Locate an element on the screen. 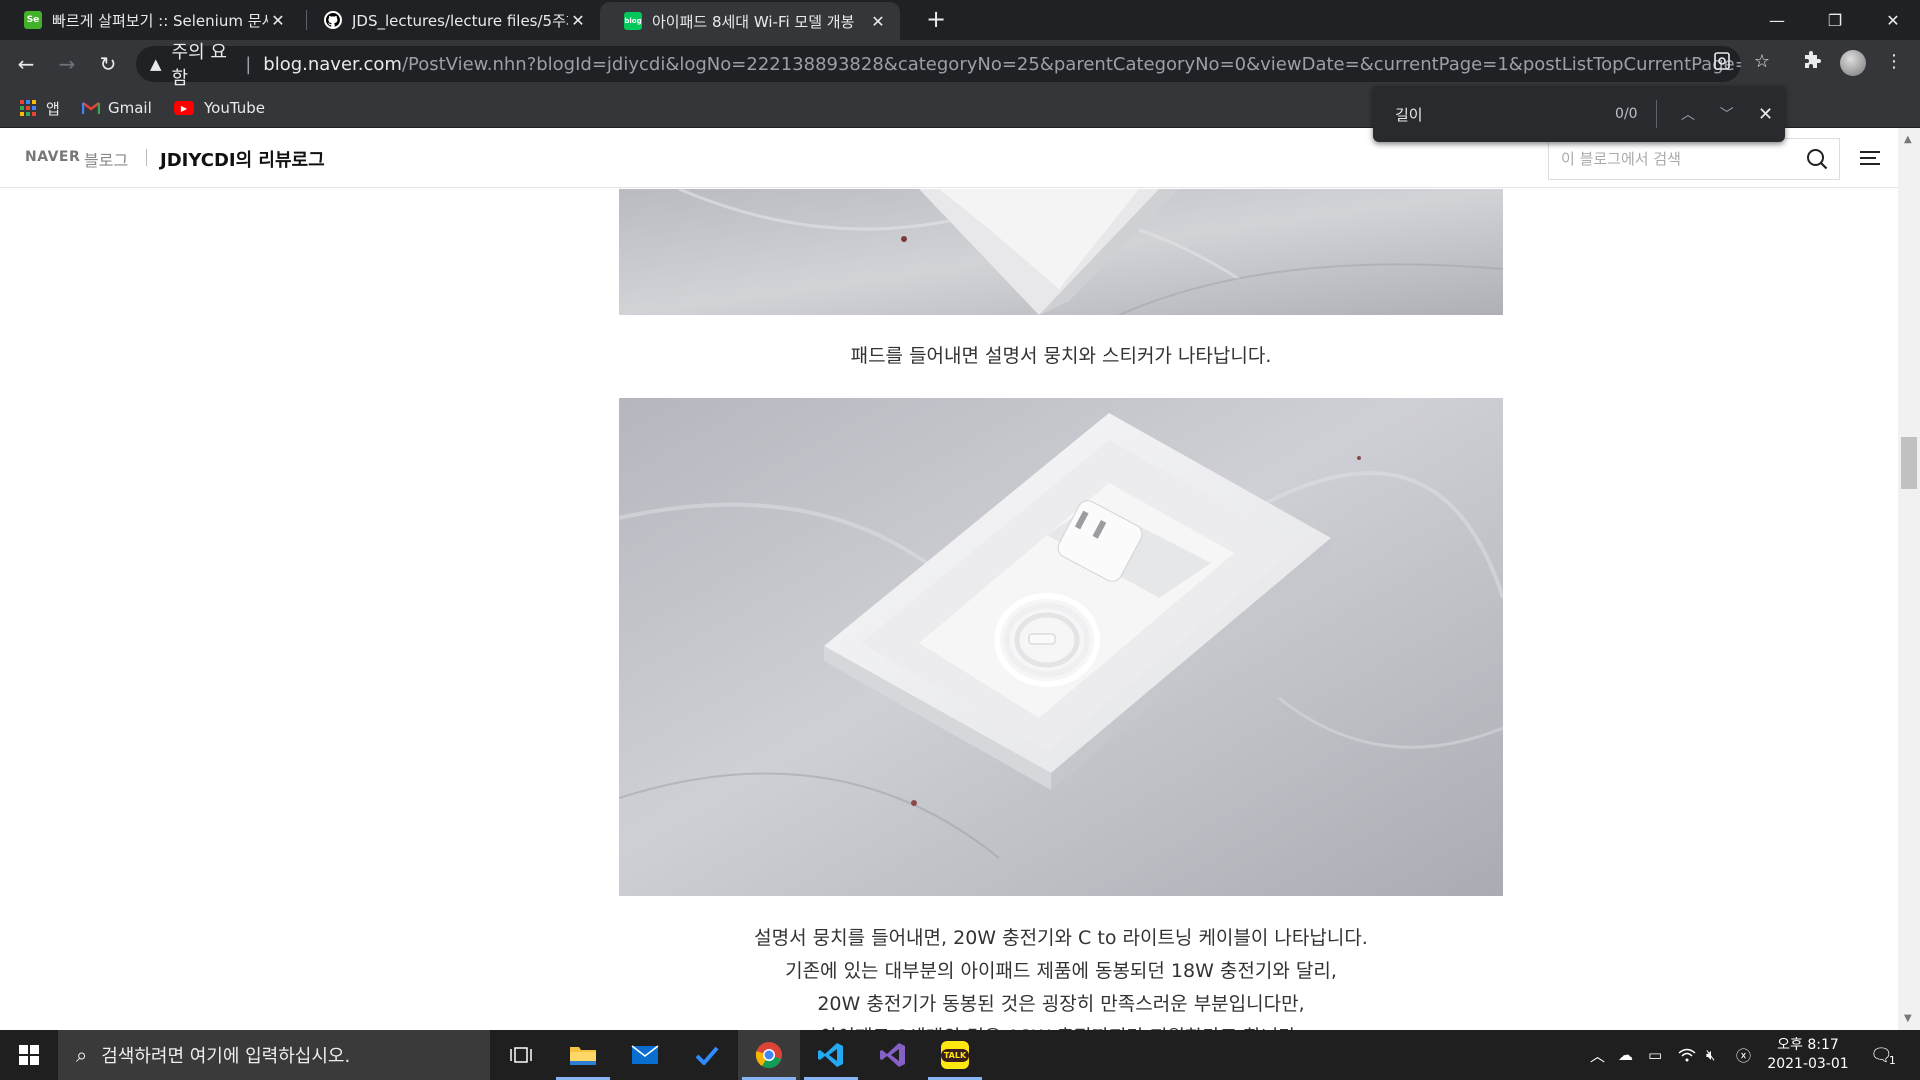 The height and width of the screenshot is (1080, 1920). scroll-up-arrow-icon: ▲ is located at coordinates (1908, 139).